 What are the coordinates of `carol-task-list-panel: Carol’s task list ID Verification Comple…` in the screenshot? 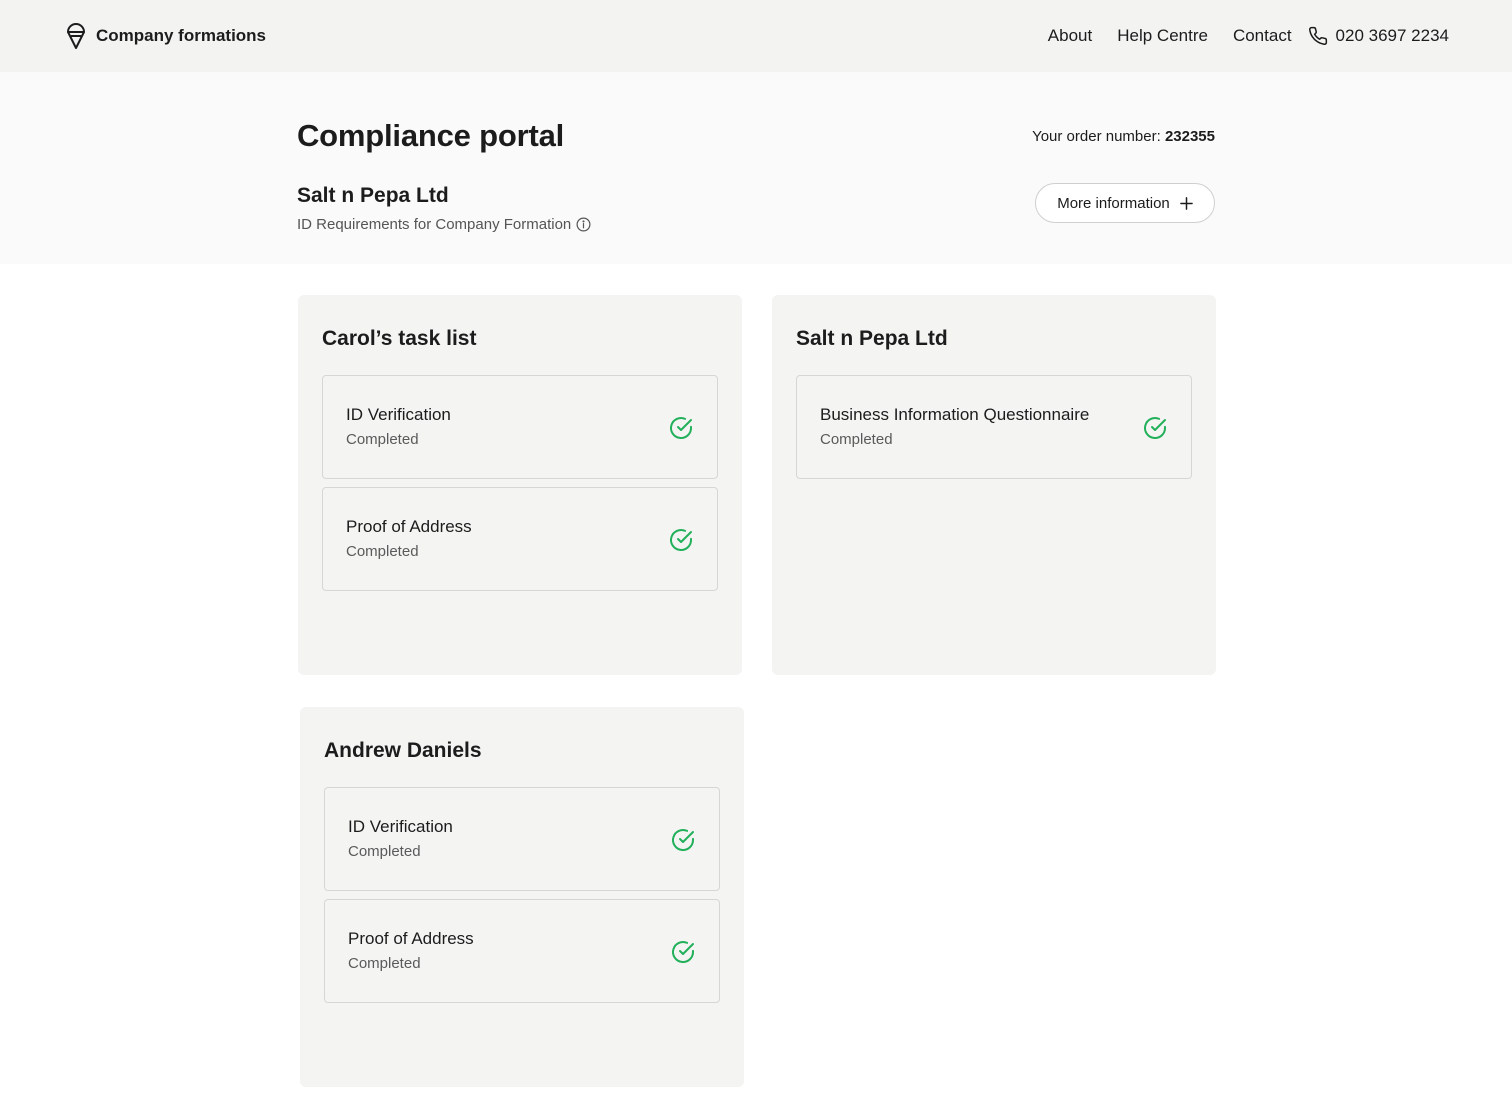 It's located at (520, 485).